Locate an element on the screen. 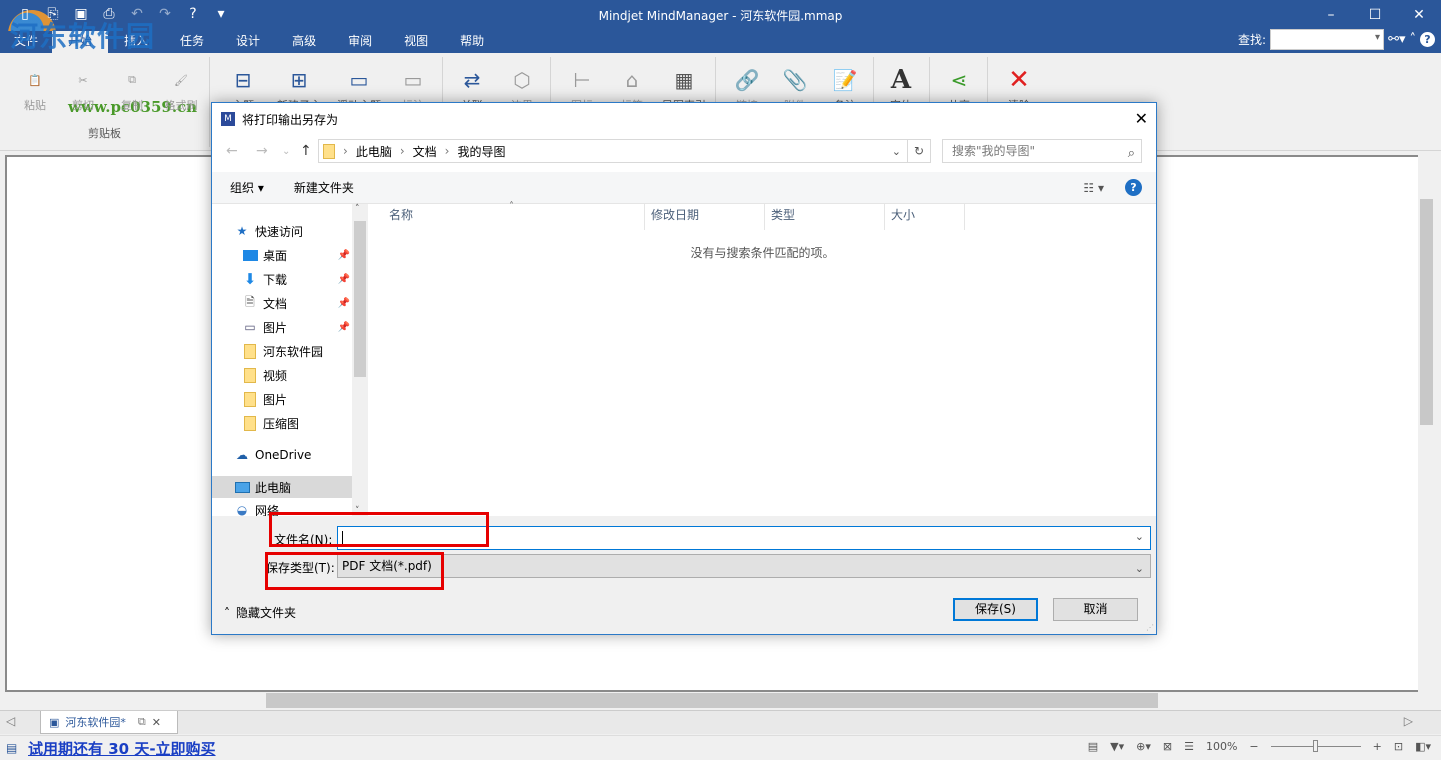  fit-map-icon: ⊠ is located at coordinates (1167, 746).